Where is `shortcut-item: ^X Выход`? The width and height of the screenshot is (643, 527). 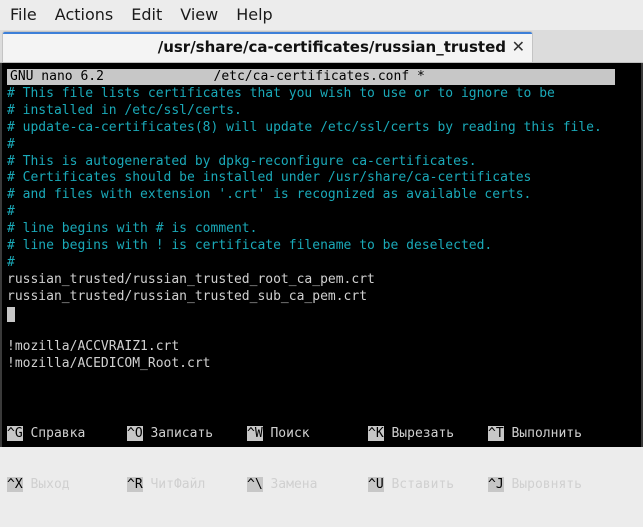 shortcut-item: ^X Выход is located at coordinates (38, 485).